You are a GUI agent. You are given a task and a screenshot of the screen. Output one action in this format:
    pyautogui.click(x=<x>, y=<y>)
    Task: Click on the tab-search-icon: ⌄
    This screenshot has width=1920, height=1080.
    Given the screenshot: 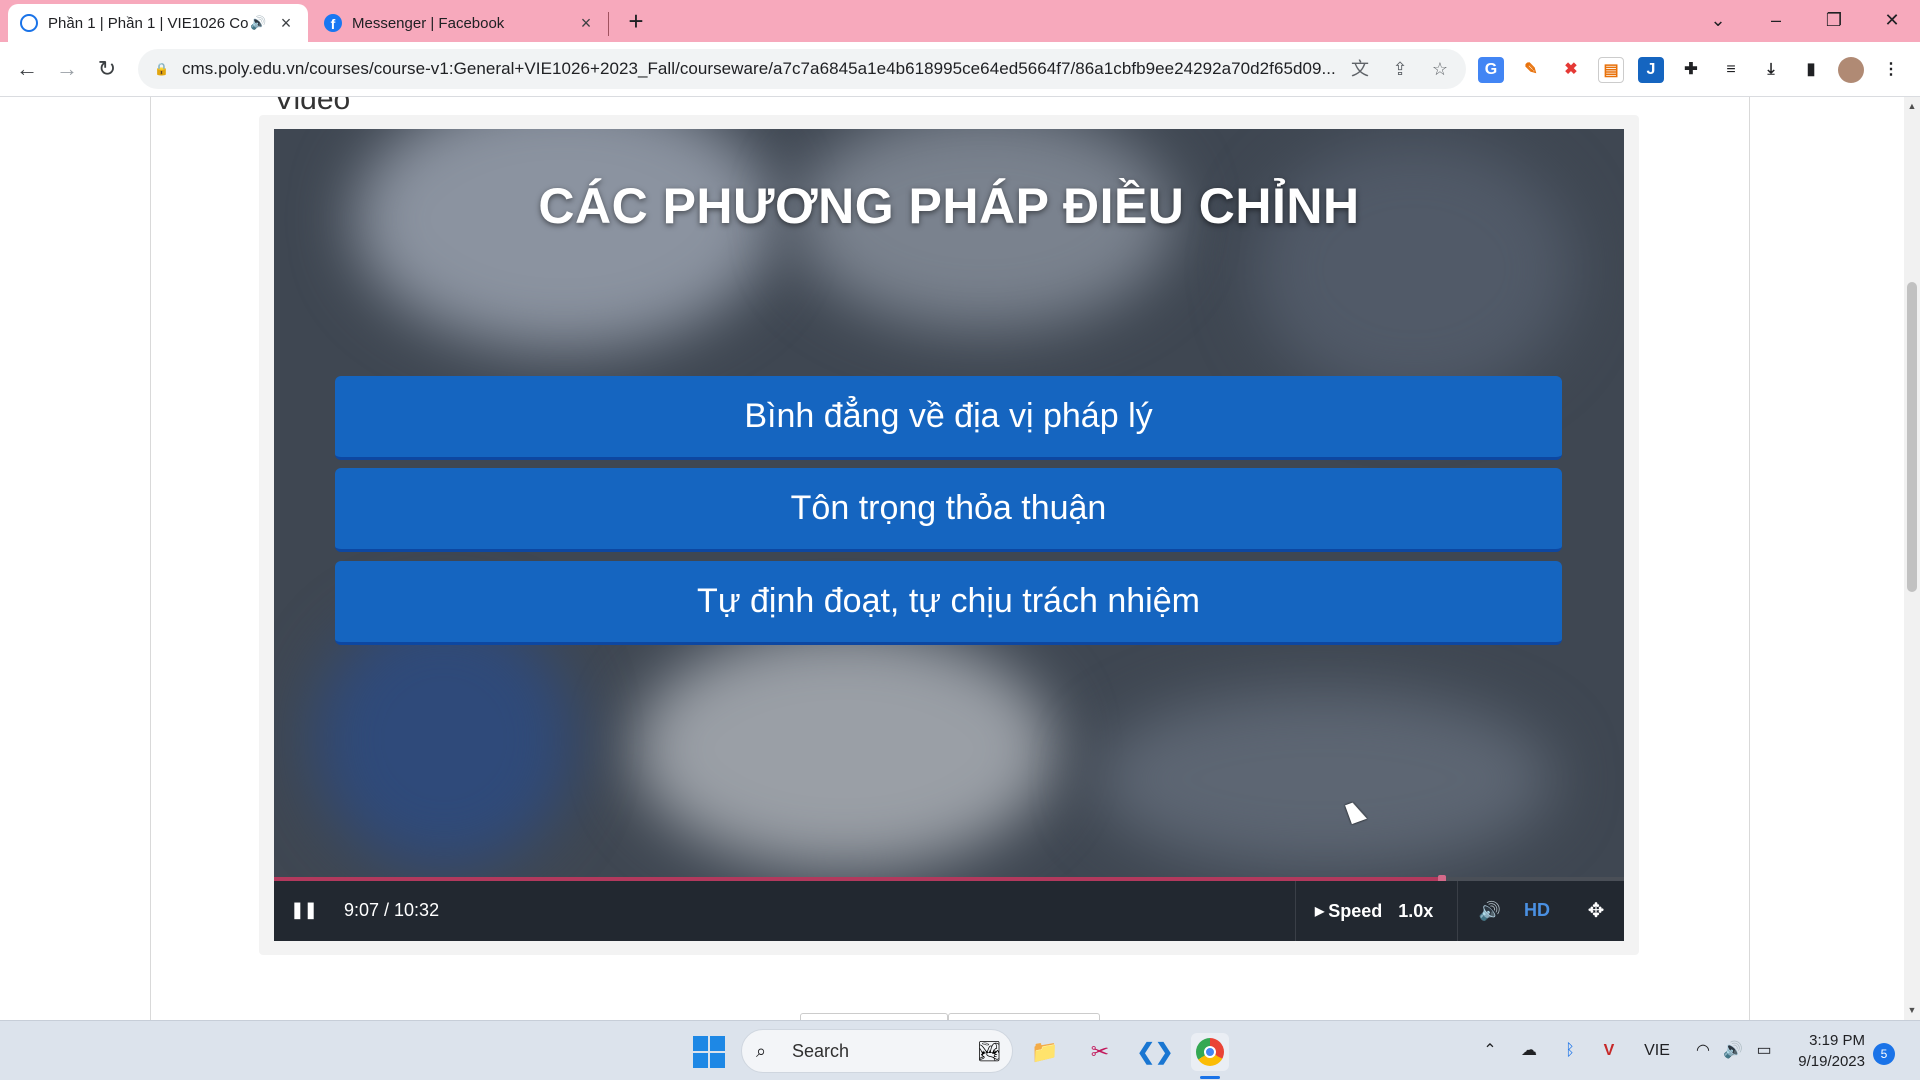 What is the action you would take?
    pyautogui.click(x=1718, y=20)
    